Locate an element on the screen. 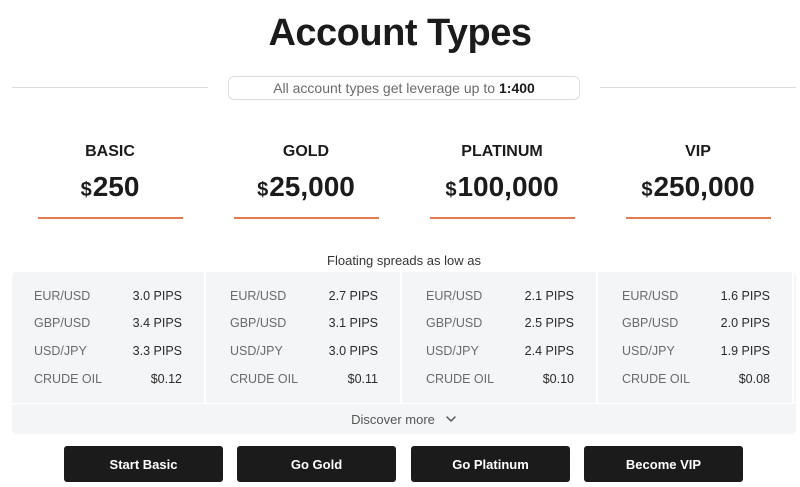 The height and width of the screenshot is (487, 800). spread-row: CRUDE OIL $0.12 is located at coordinates (108, 379).